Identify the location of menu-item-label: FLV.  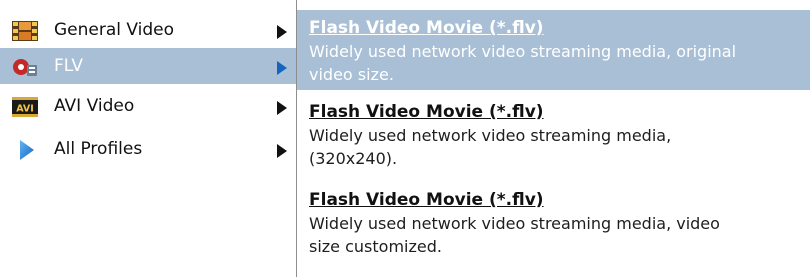
(69, 66).